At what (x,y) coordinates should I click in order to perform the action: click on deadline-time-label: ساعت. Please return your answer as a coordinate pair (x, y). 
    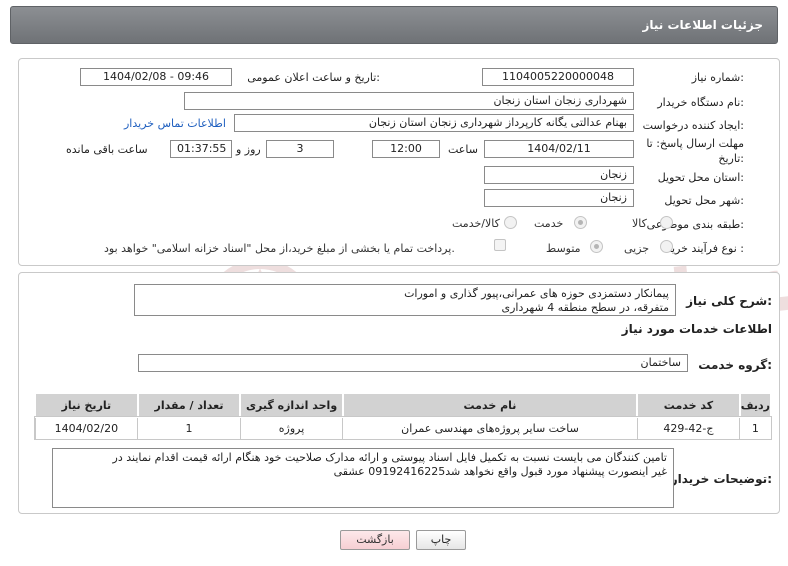
    Looking at the image, I should click on (463, 149).